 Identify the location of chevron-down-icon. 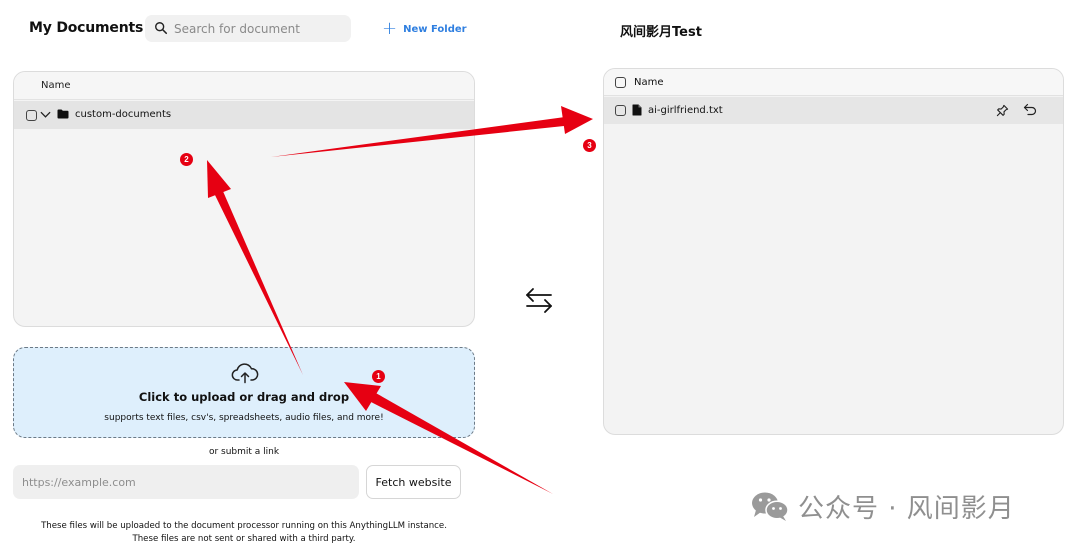
(45, 114).